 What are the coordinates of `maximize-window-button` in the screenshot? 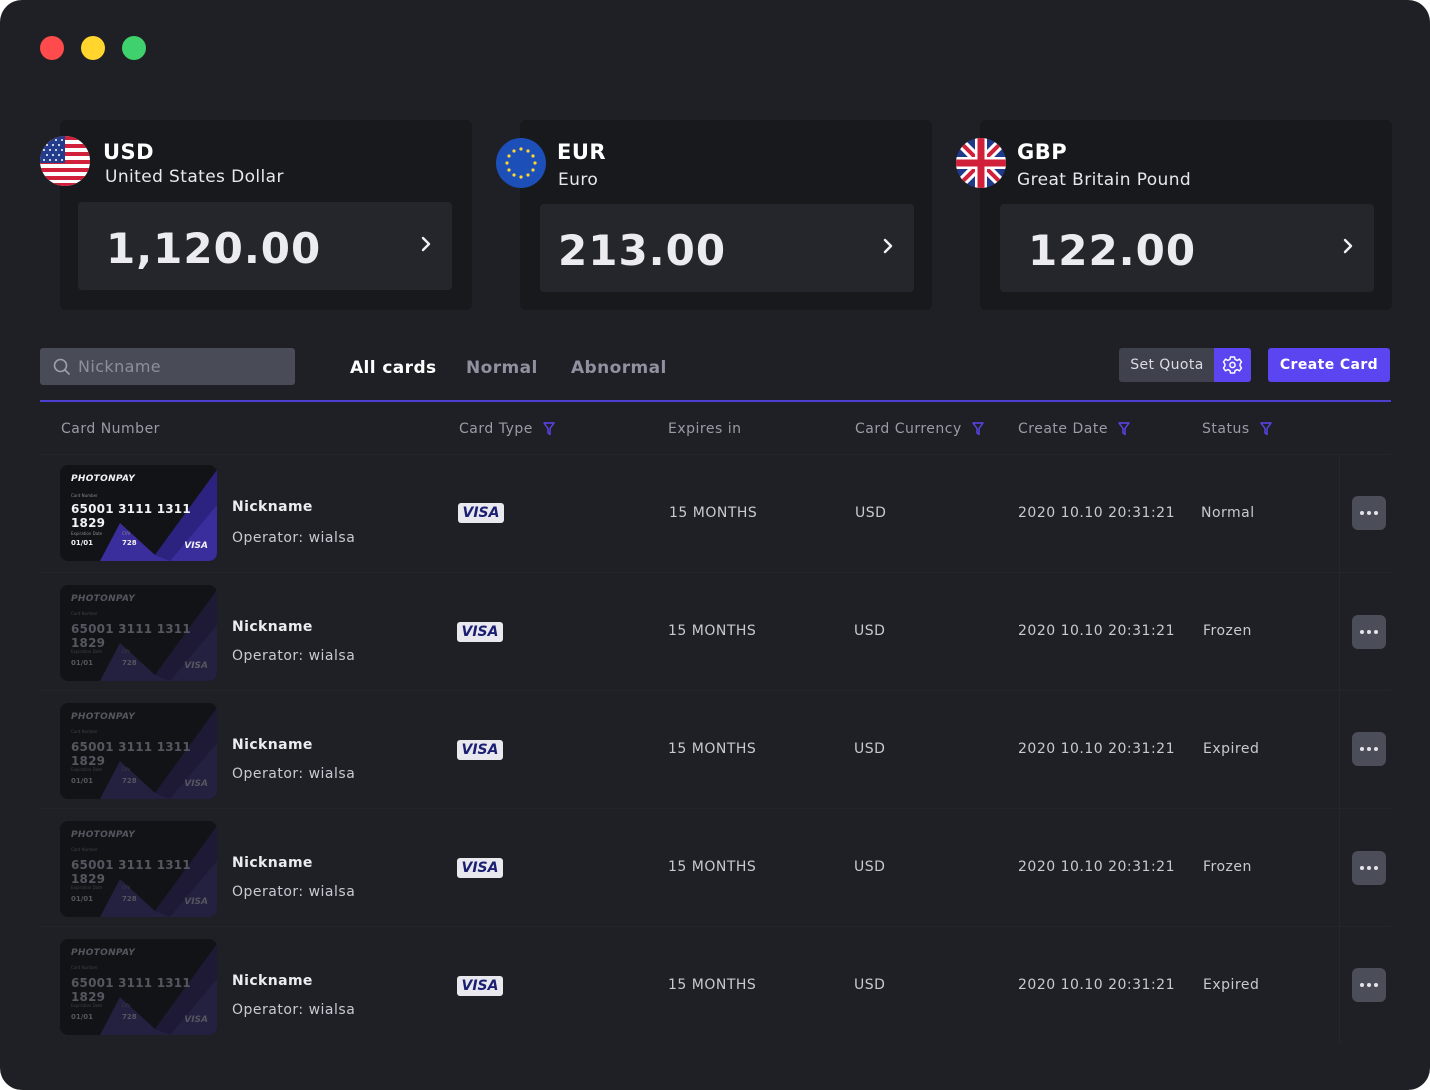 It's located at (134, 48).